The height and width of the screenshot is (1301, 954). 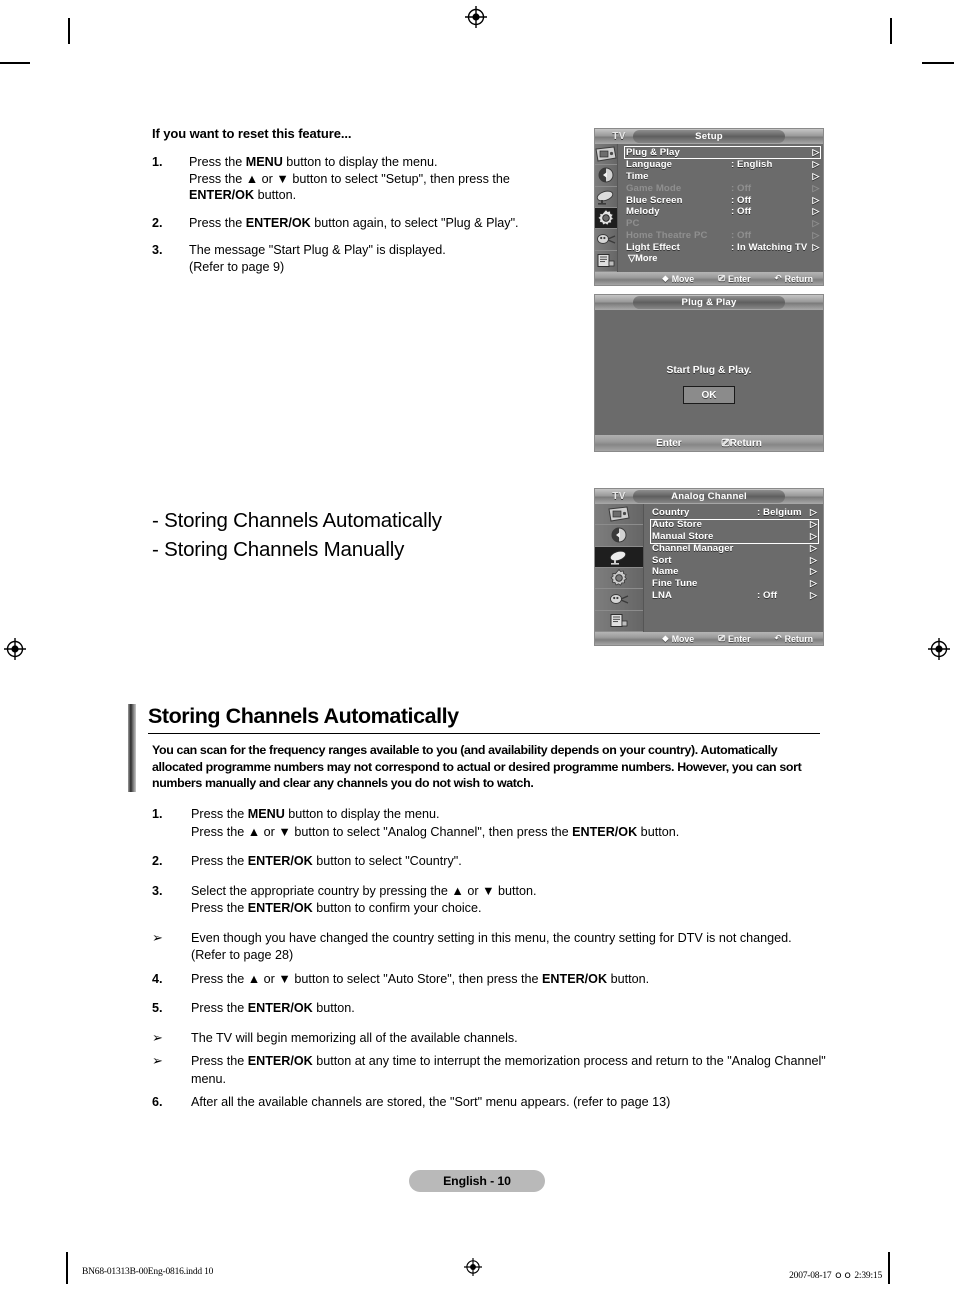 What do you see at coordinates (734, 584) in the screenshot?
I see `osd-menu-item: Fine Tune ▷` at bounding box center [734, 584].